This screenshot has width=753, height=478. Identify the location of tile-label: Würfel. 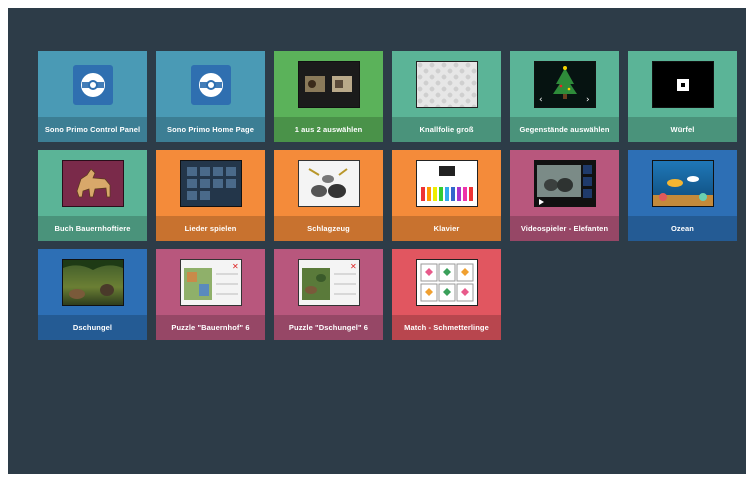
(682, 129).